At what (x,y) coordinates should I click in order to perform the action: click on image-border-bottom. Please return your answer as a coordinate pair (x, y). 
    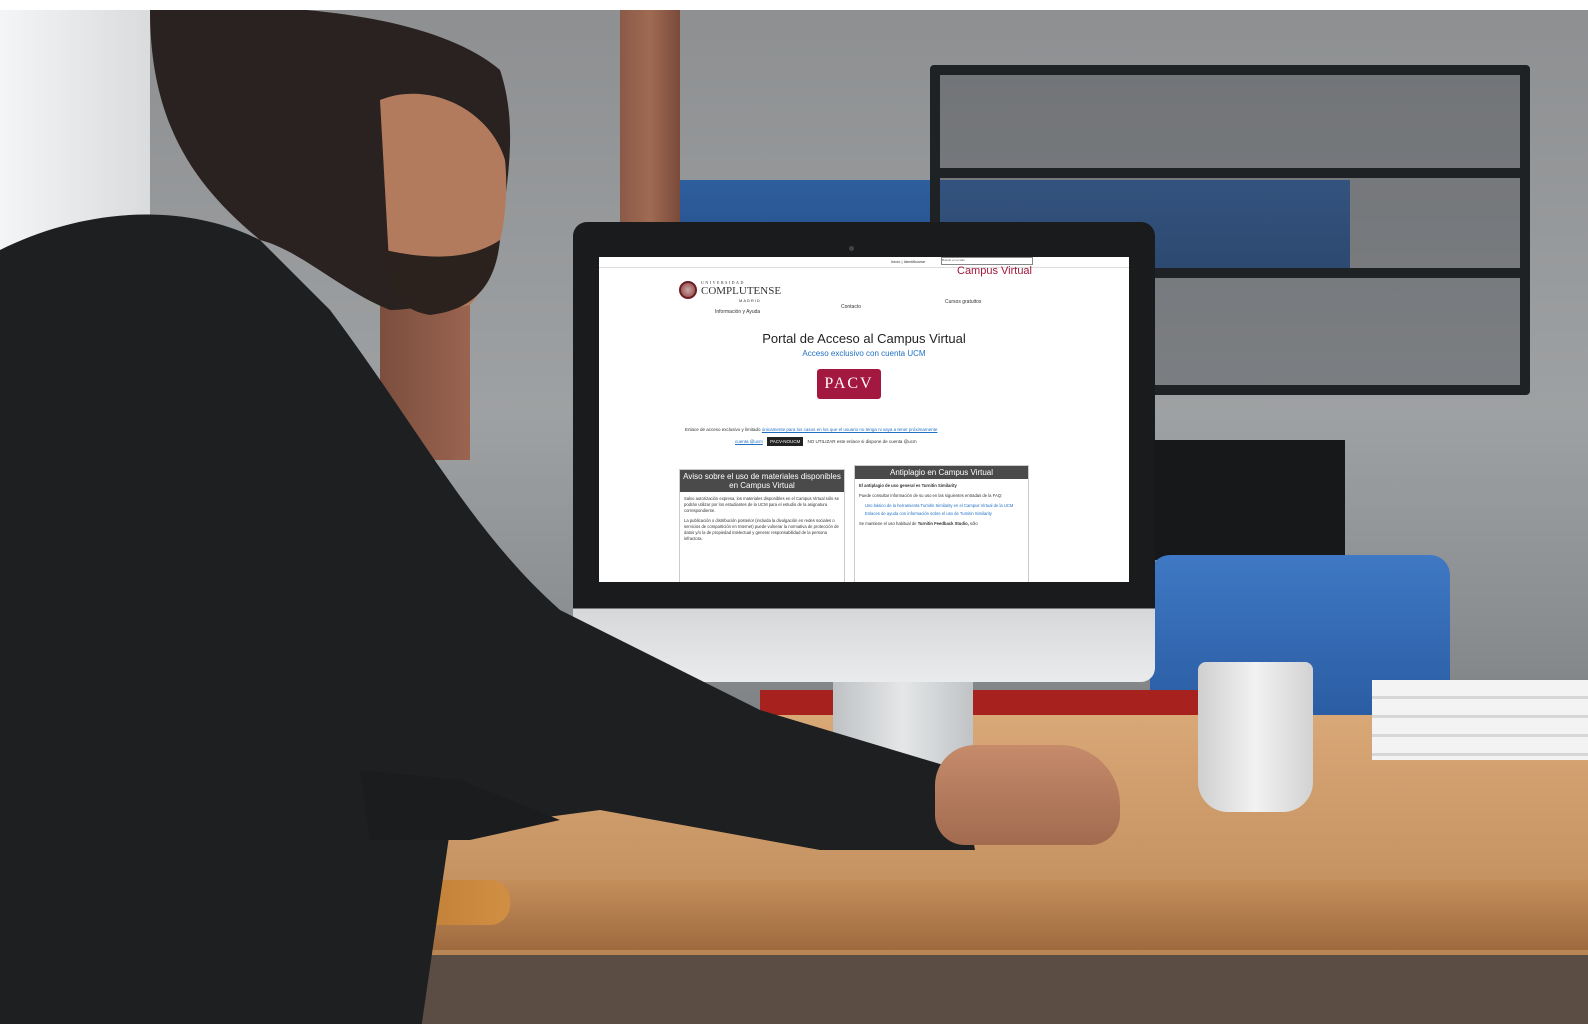
    Looking at the image, I should click on (794, 1030).